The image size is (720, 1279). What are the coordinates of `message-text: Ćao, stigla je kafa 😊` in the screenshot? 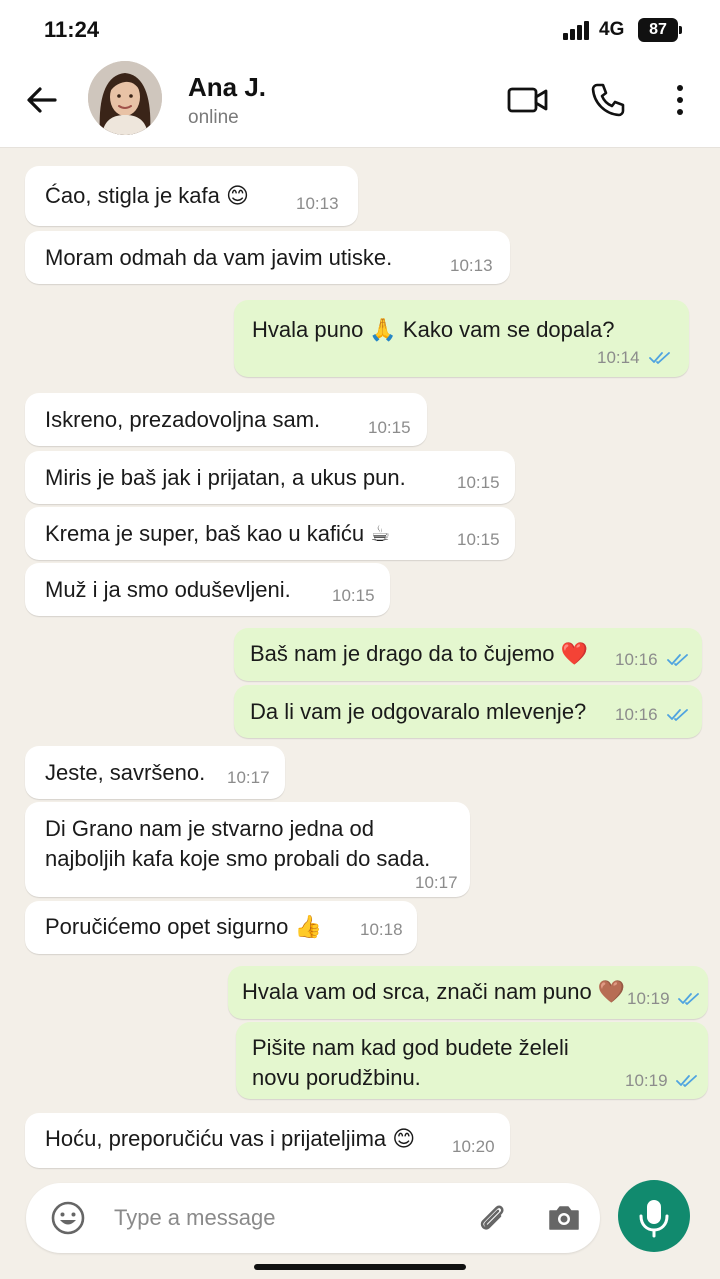 It's located at (147, 195).